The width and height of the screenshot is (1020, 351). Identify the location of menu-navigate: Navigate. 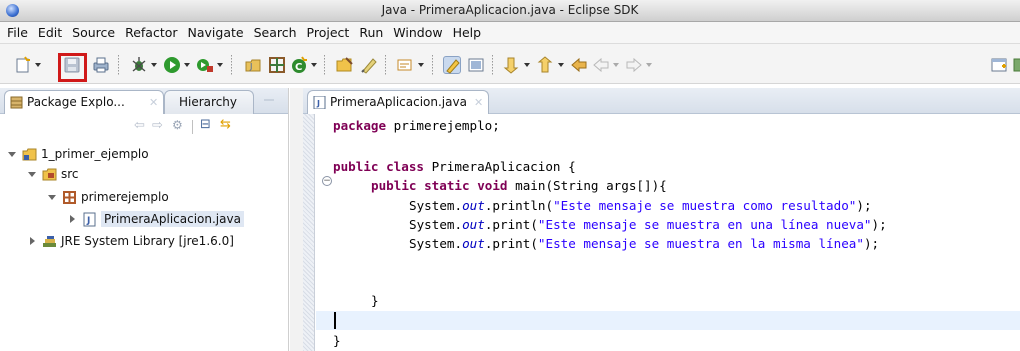
(216, 32).